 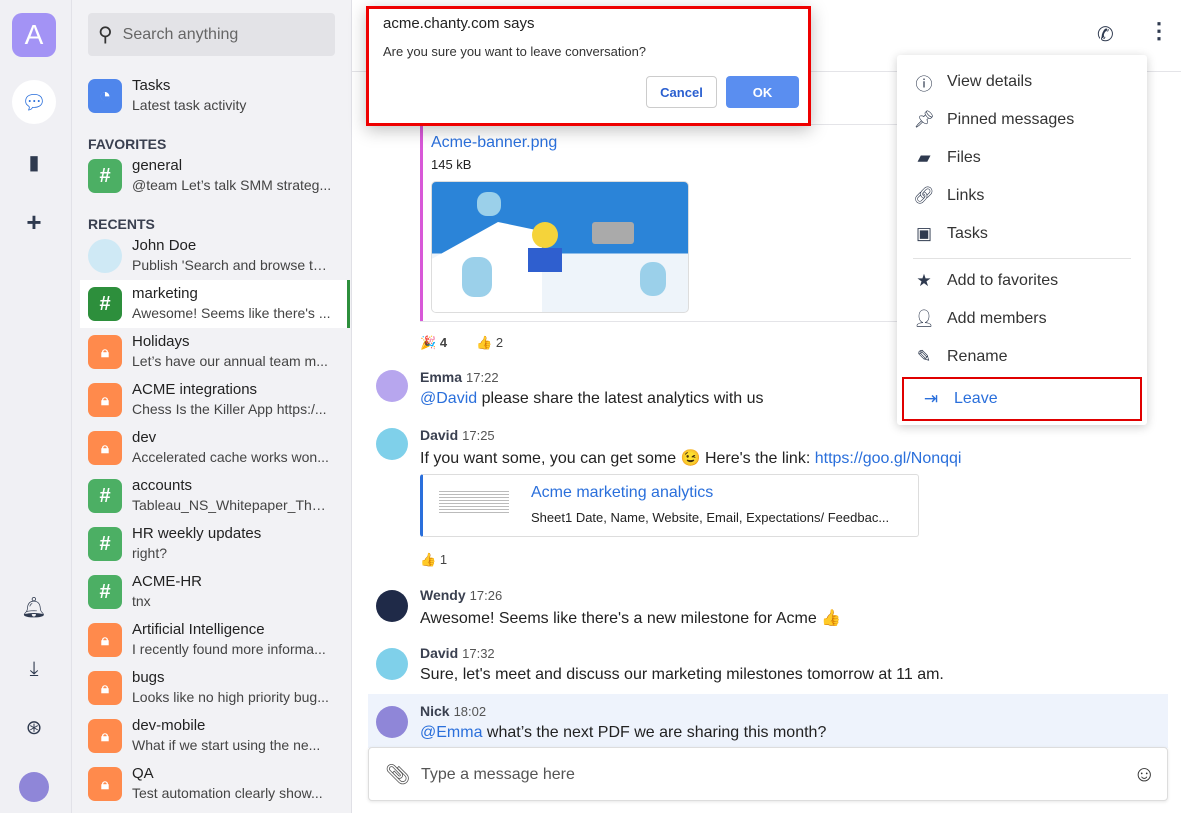 I want to click on reaction-thumbs-up: 👍 2, so click(x=489, y=343).